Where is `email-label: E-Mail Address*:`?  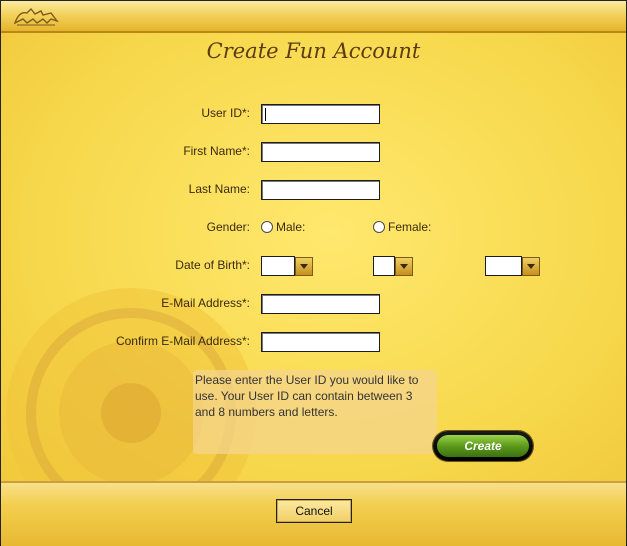 email-label: E-Mail Address*: is located at coordinates (205, 303).